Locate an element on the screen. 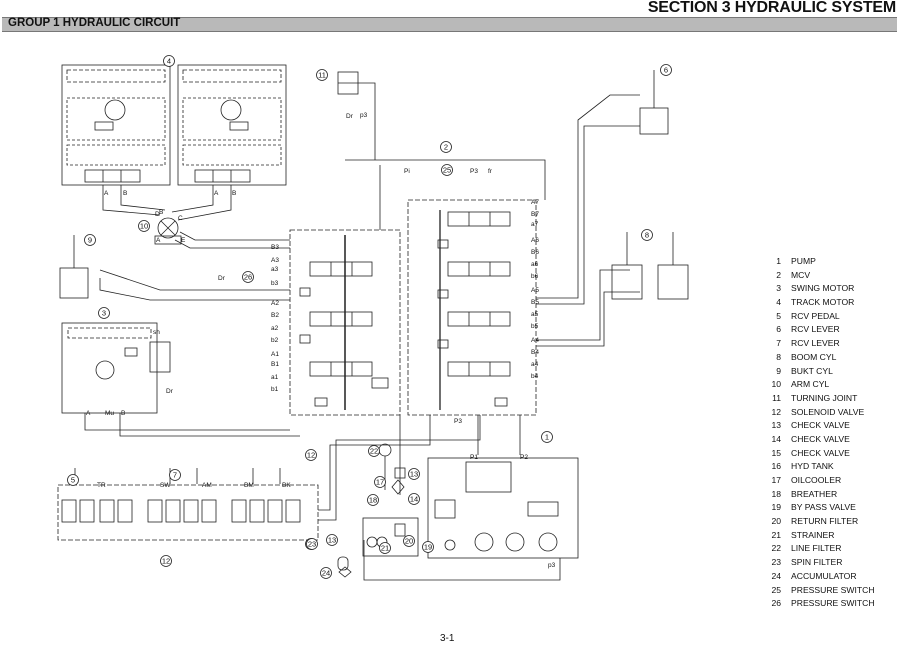 This screenshot has height=645, width=900. port-label: A6 is located at coordinates (535, 240).